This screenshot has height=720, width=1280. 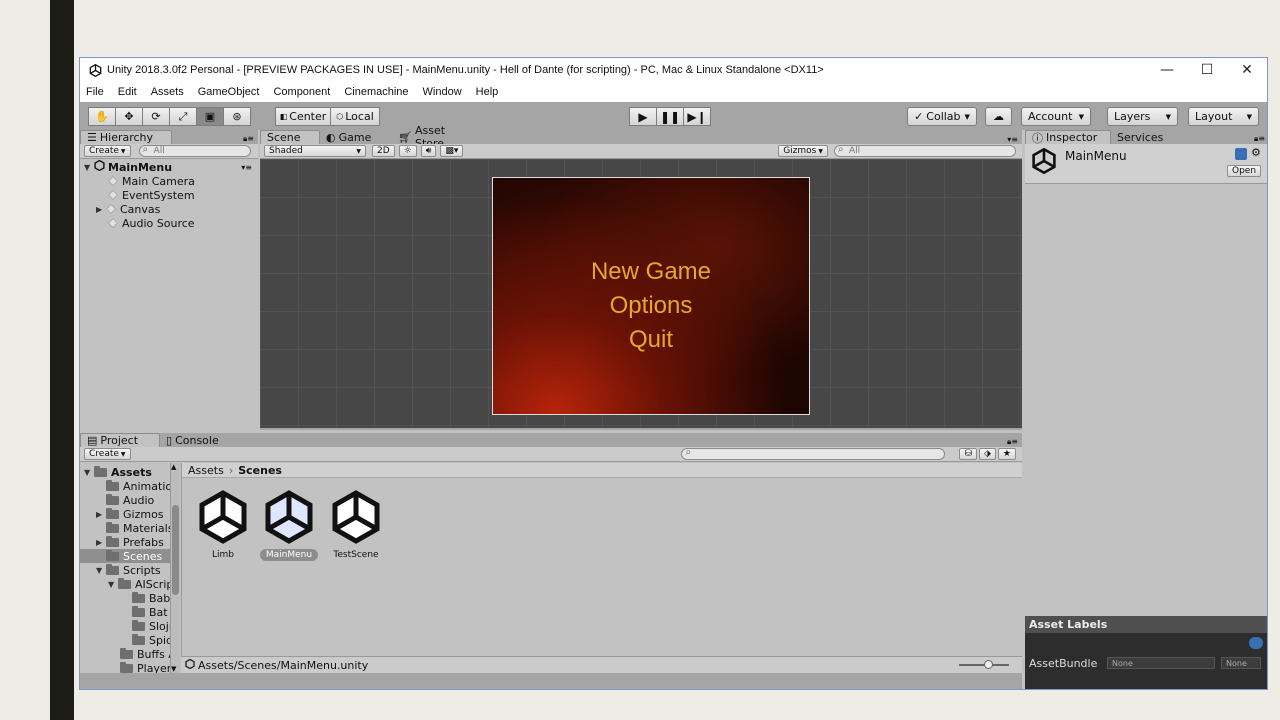 I want to click on scroll-up-icon: ▲, so click(x=173, y=467).